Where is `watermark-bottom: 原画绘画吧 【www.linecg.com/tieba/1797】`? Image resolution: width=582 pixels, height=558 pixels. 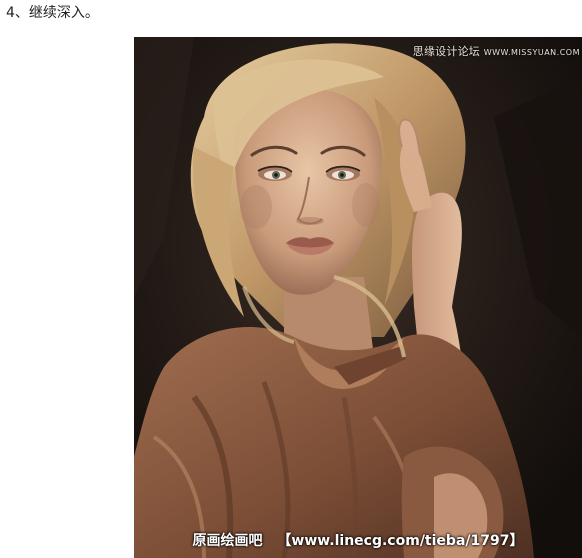
watermark-bottom: 原画绘画吧 【www.linecg.com/tieba/1797】 is located at coordinates (358, 541).